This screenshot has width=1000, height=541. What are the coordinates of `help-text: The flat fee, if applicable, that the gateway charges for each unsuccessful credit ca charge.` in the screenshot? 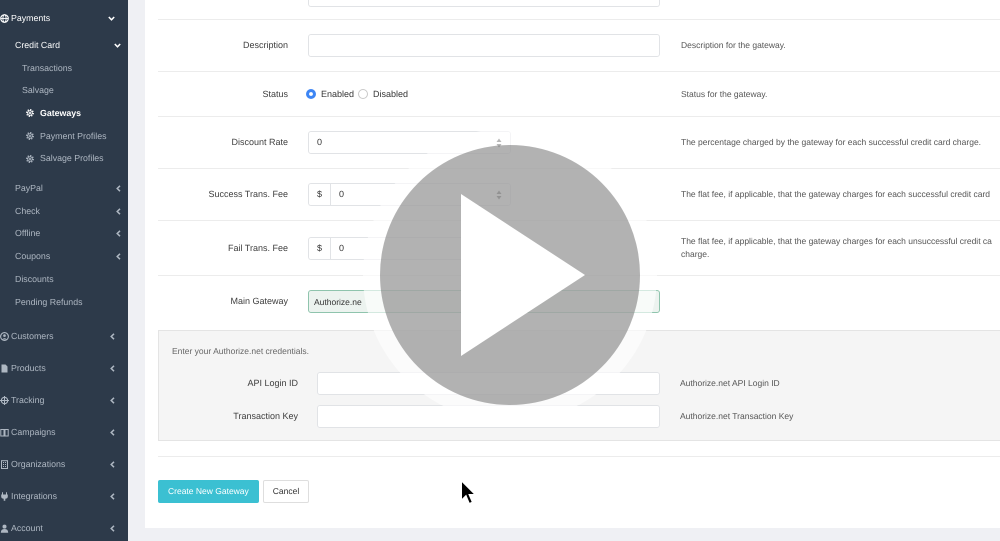 It's located at (837, 248).